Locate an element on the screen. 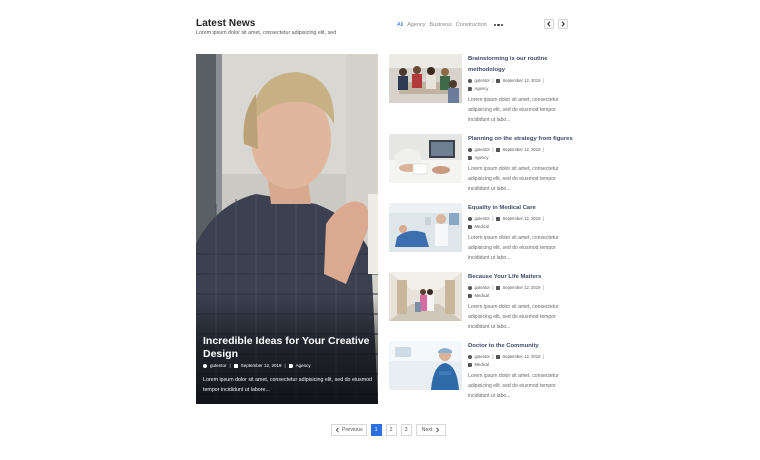 The image size is (760, 460). hospital-corridor-image is located at coordinates (425, 296).